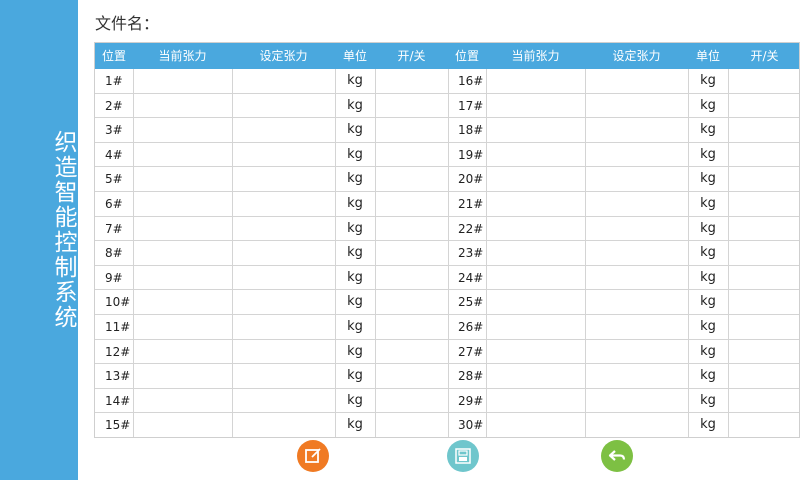 This screenshot has width=800, height=480. What do you see at coordinates (463, 456) in the screenshot?
I see `save-button` at bounding box center [463, 456].